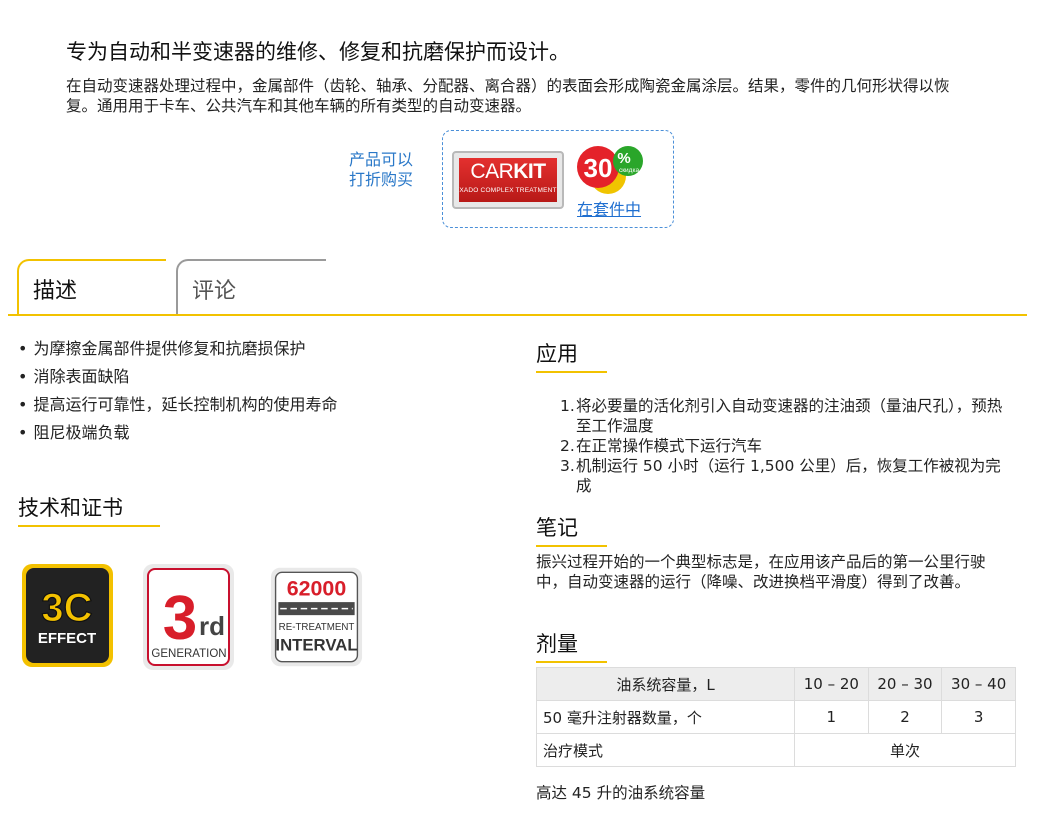 This screenshot has height=839, width=1057. Describe the element at coordinates (317, 627) in the screenshot. I see `62000-interval-badge-line1: RE-TREATMENT` at that location.